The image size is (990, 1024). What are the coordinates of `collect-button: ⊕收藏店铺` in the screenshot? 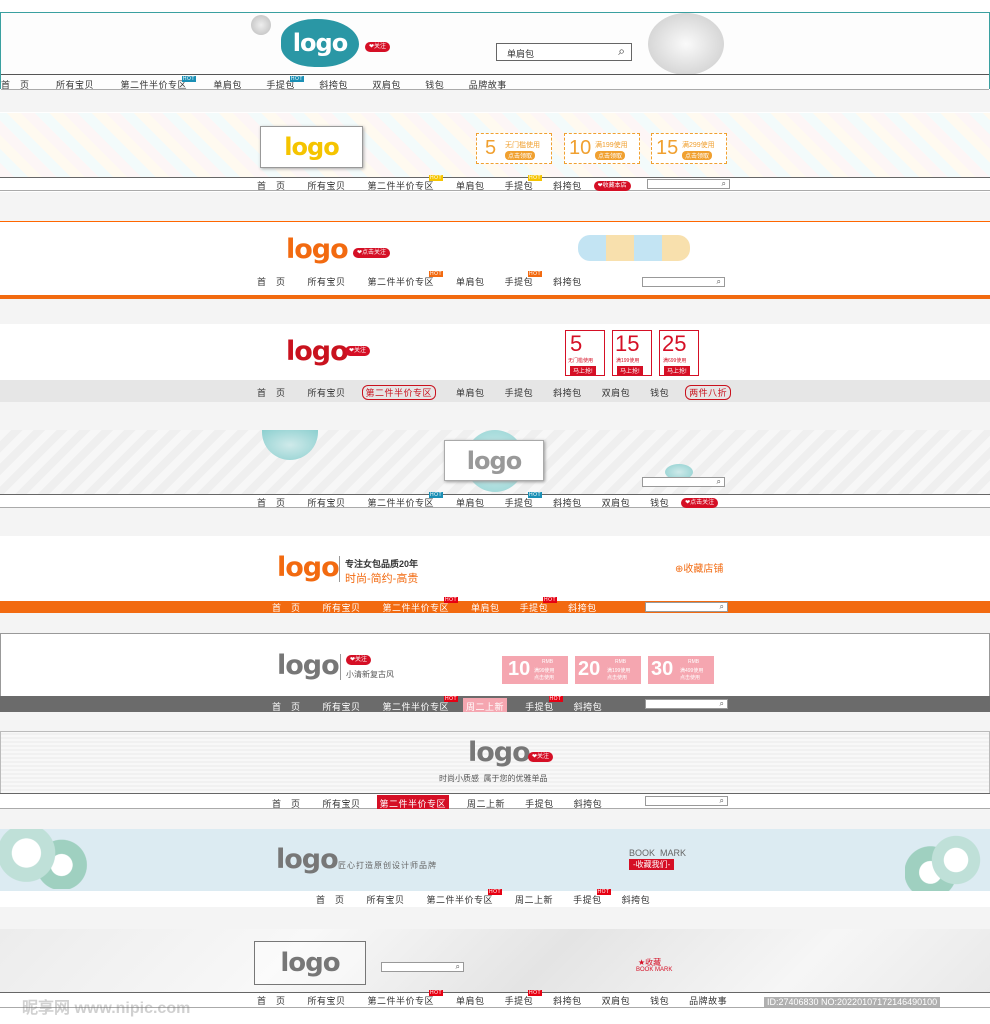 It's located at (699, 567).